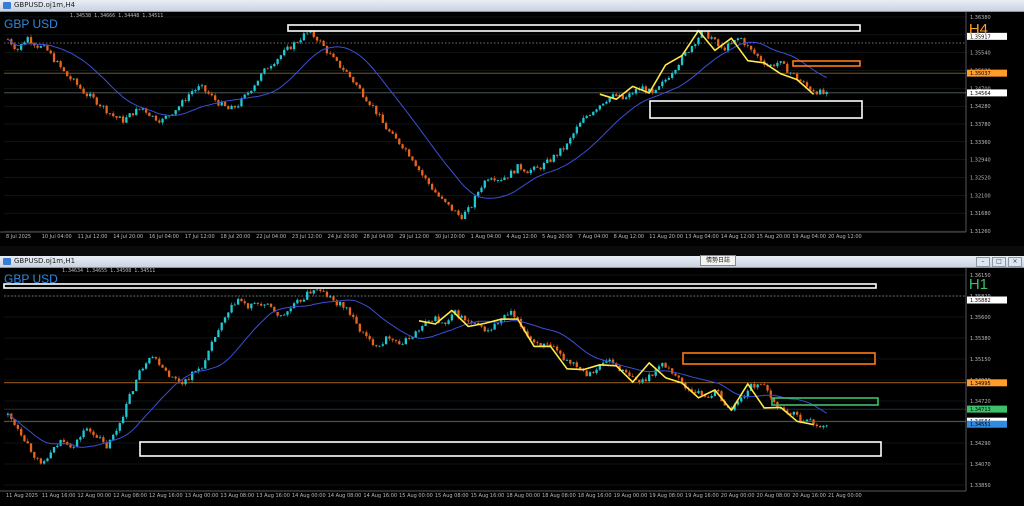 This screenshot has width=1024, height=506. Describe the element at coordinates (980, 465) in the screenshot. I see `y-tick-label: 1.34070` at that location.